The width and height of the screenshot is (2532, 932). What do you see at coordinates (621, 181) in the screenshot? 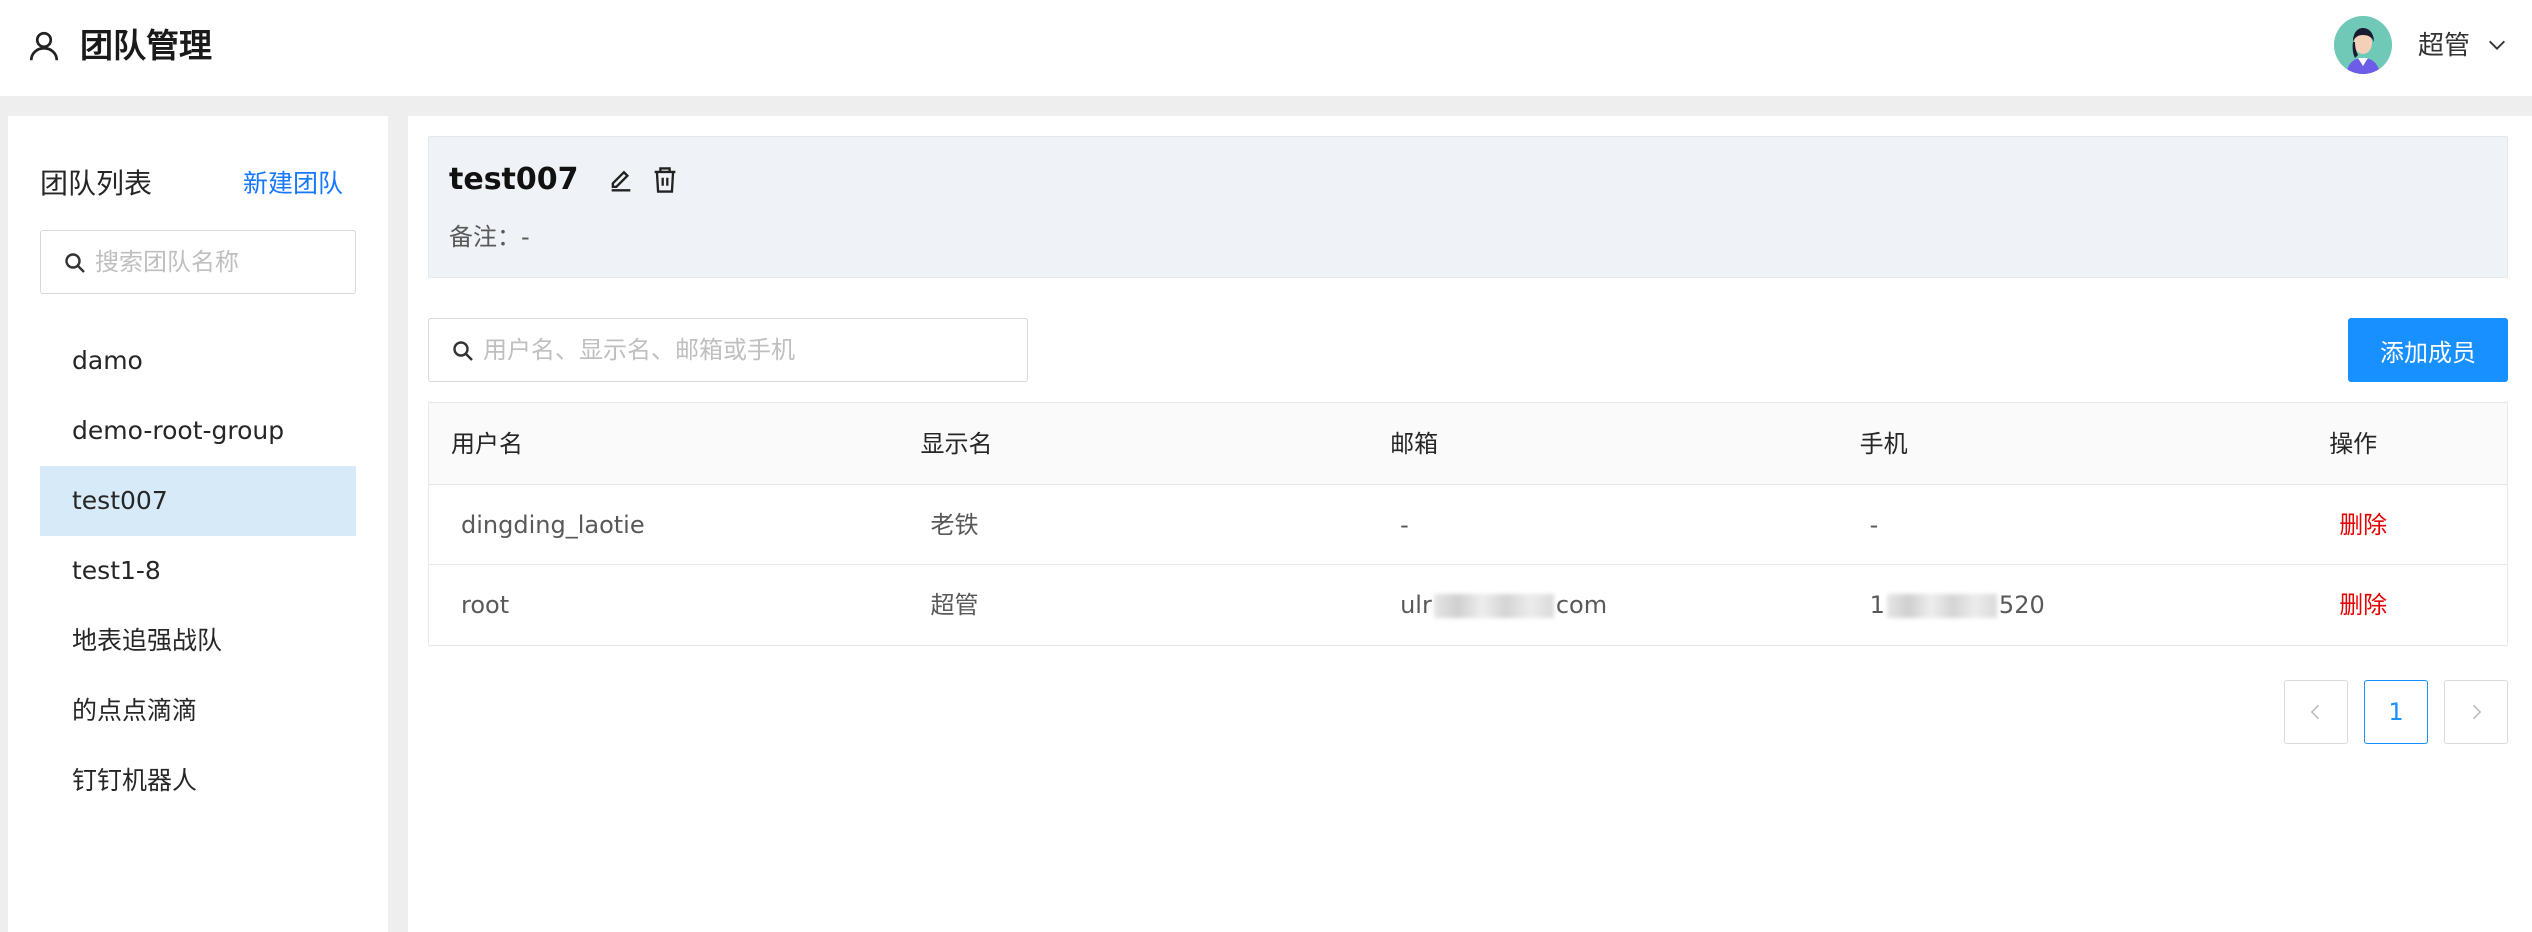
I see `edit-icon` at bounding box center [621, 181].